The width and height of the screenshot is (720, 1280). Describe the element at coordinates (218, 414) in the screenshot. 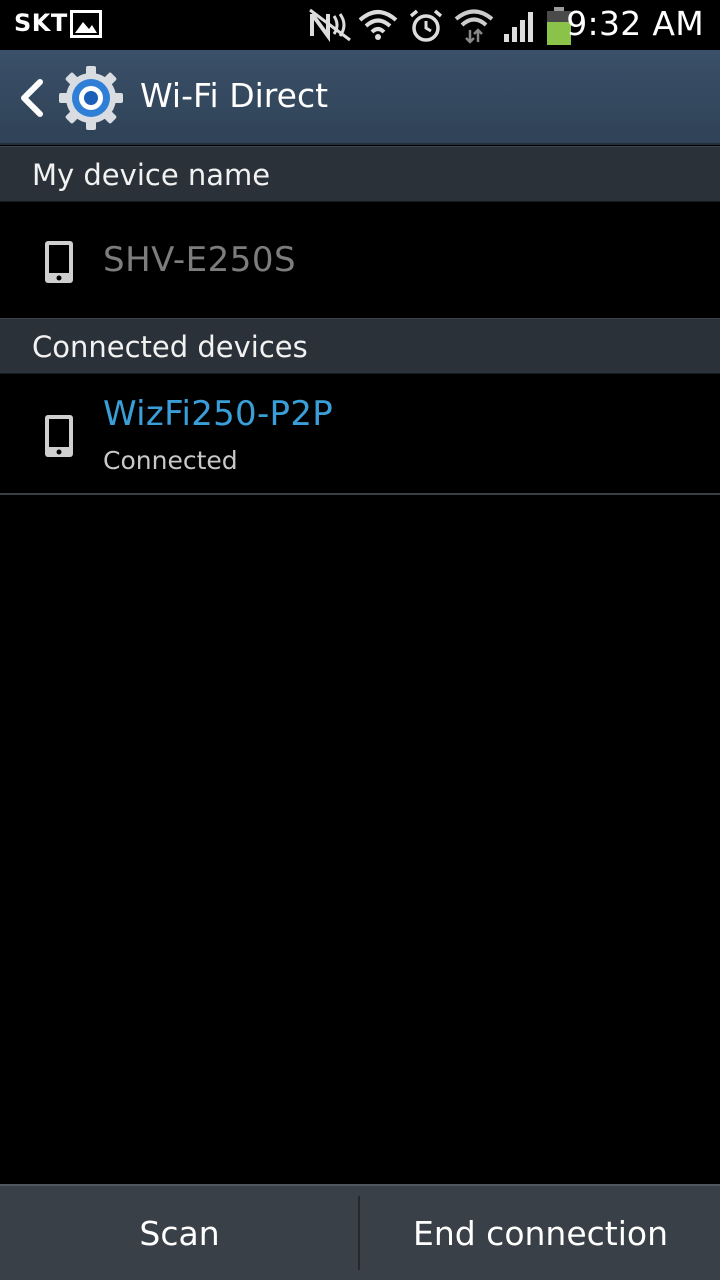

I see `connected-device-name: WizFi250-P2P` at that location.